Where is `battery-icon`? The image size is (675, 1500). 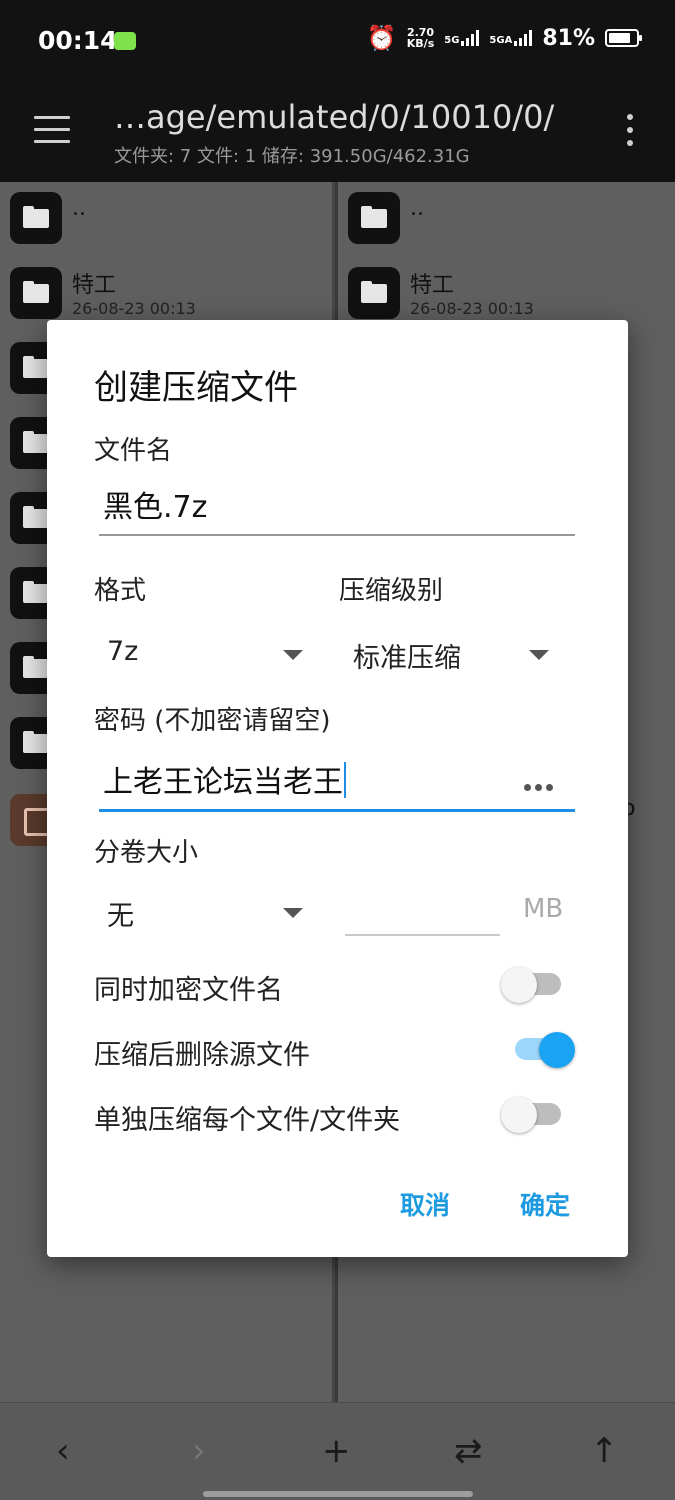 battery-icon is located at coordinates (623, 38).